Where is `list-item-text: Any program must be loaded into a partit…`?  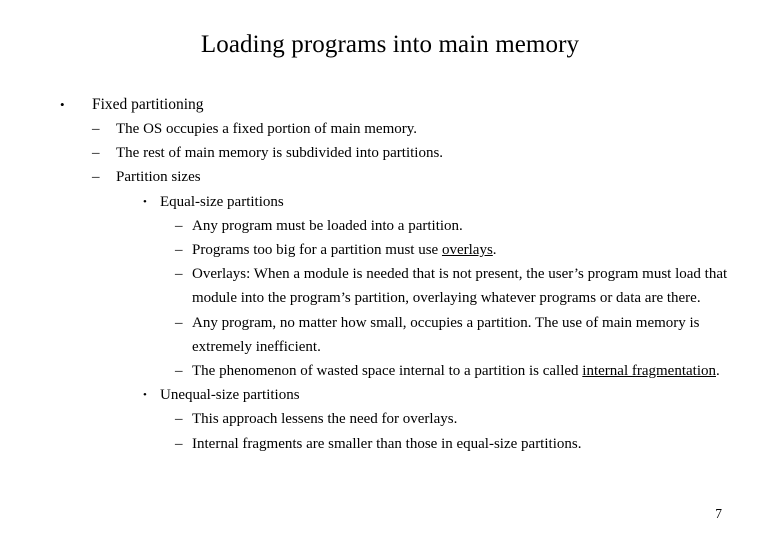
list-item-text: Any program must be loaded into a partit… is located at coordinates (327, 225).